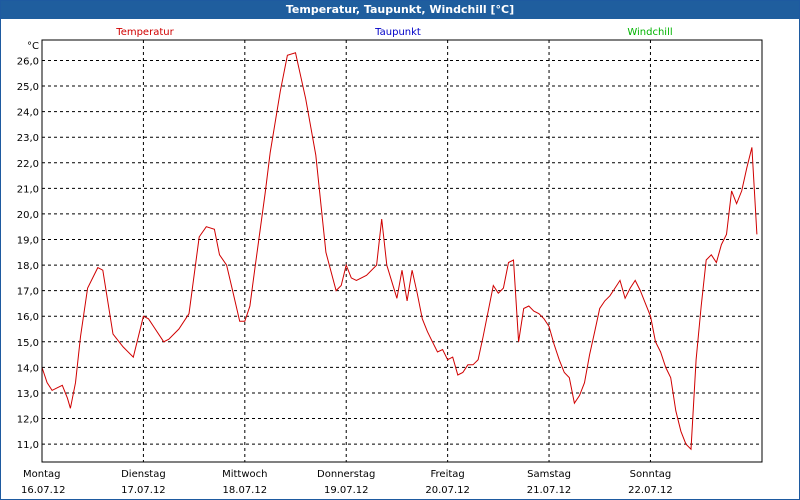  Describe the element at coordinates (143, 474) in the screenshot. I see `x-tick-day-label: Dienstag` at that location.